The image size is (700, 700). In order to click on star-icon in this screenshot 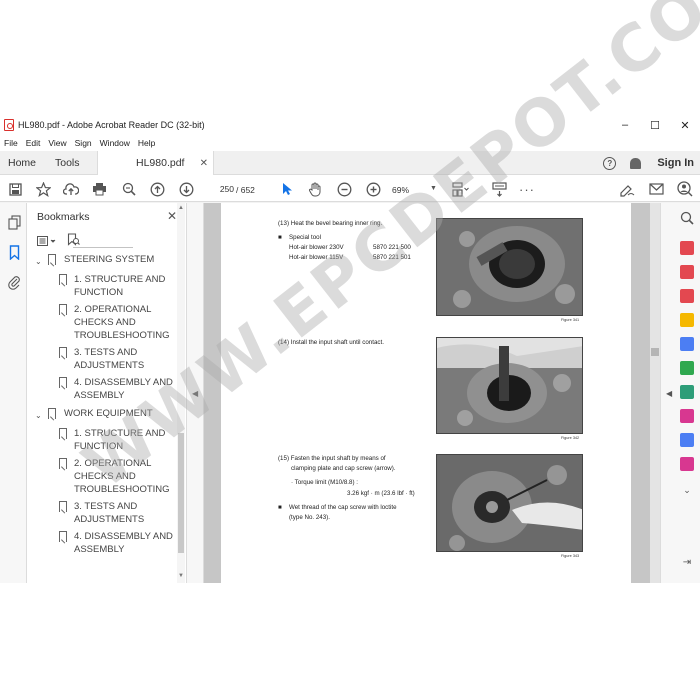, I will do `click(43, 189)`.